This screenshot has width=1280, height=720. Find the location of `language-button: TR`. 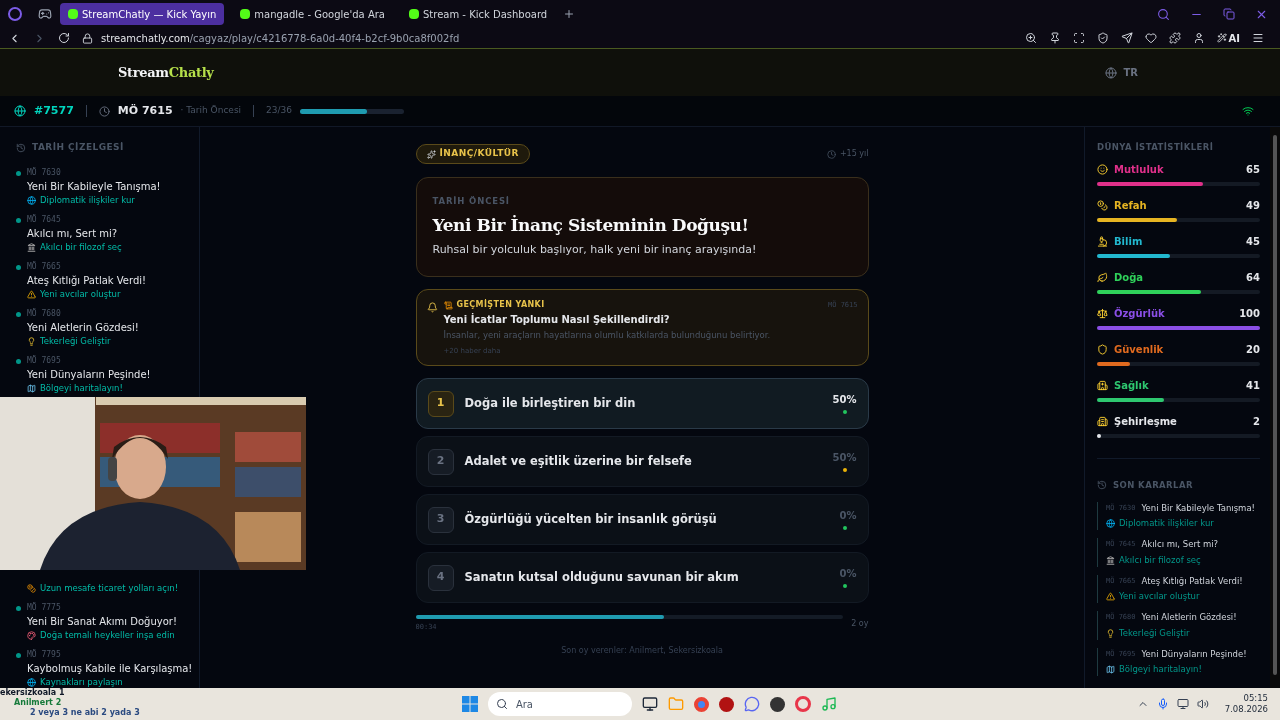

language-button: TR is located at coordinates (1121, 72).